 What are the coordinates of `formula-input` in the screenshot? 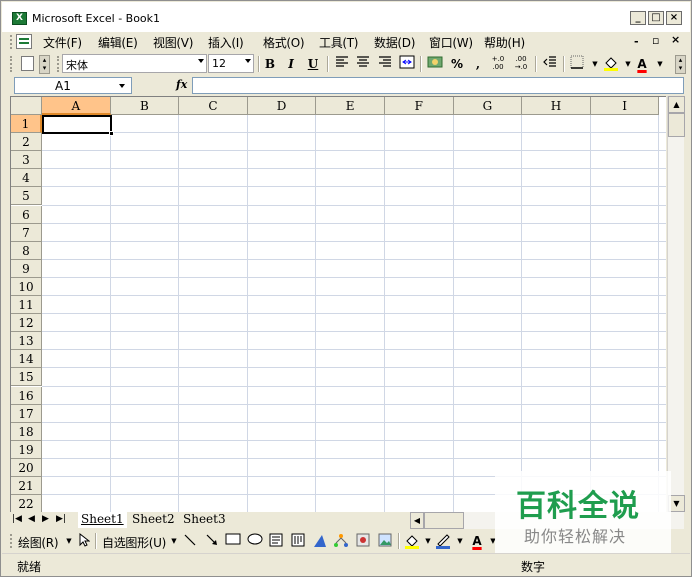 It's located at (438, 85).